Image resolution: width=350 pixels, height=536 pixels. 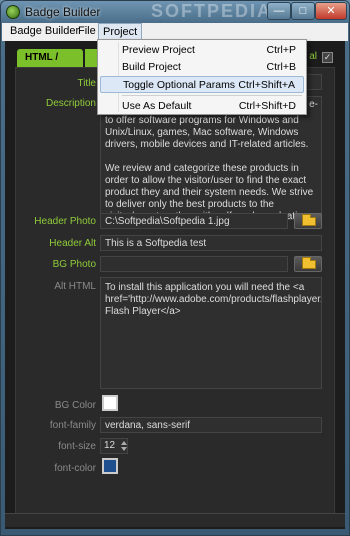 I want to click on bg-color-label: BG Color, so click(x=75, y=405).